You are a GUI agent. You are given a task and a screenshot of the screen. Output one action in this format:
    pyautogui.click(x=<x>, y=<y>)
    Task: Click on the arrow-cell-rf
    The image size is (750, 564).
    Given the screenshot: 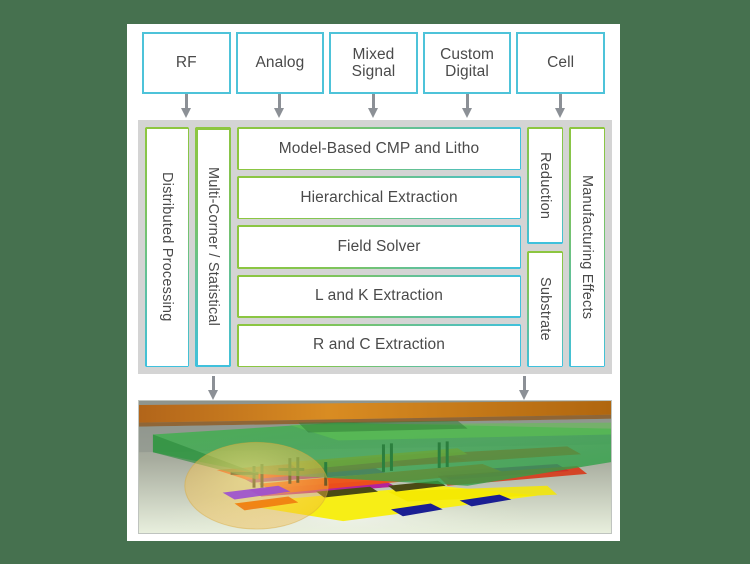 What is the action you would take?
    pyautogui.click(x=186, y=107)
    